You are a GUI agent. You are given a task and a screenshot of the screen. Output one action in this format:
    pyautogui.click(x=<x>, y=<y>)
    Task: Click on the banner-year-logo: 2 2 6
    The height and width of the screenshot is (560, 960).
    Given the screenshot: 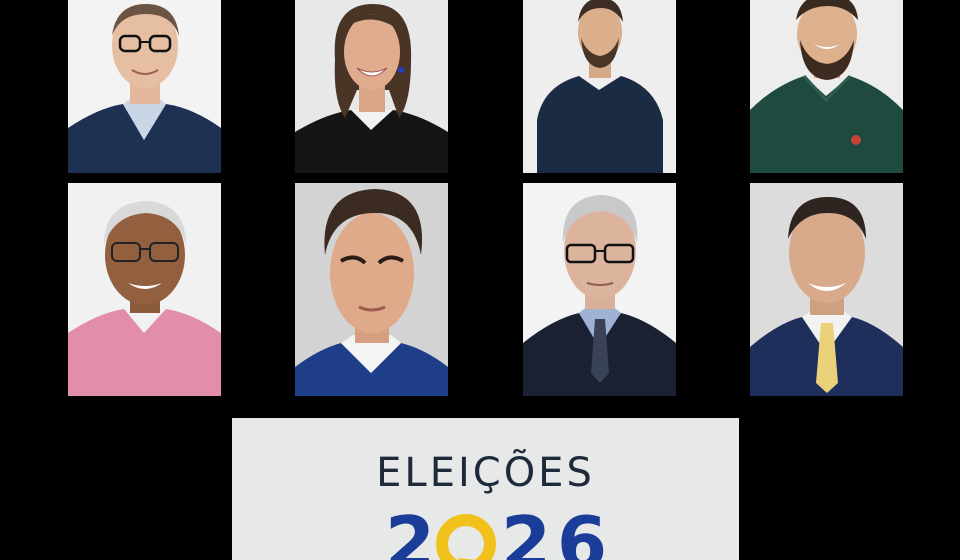 What is the action you would take?
    pyautogui.click(x=485, y=527)
    